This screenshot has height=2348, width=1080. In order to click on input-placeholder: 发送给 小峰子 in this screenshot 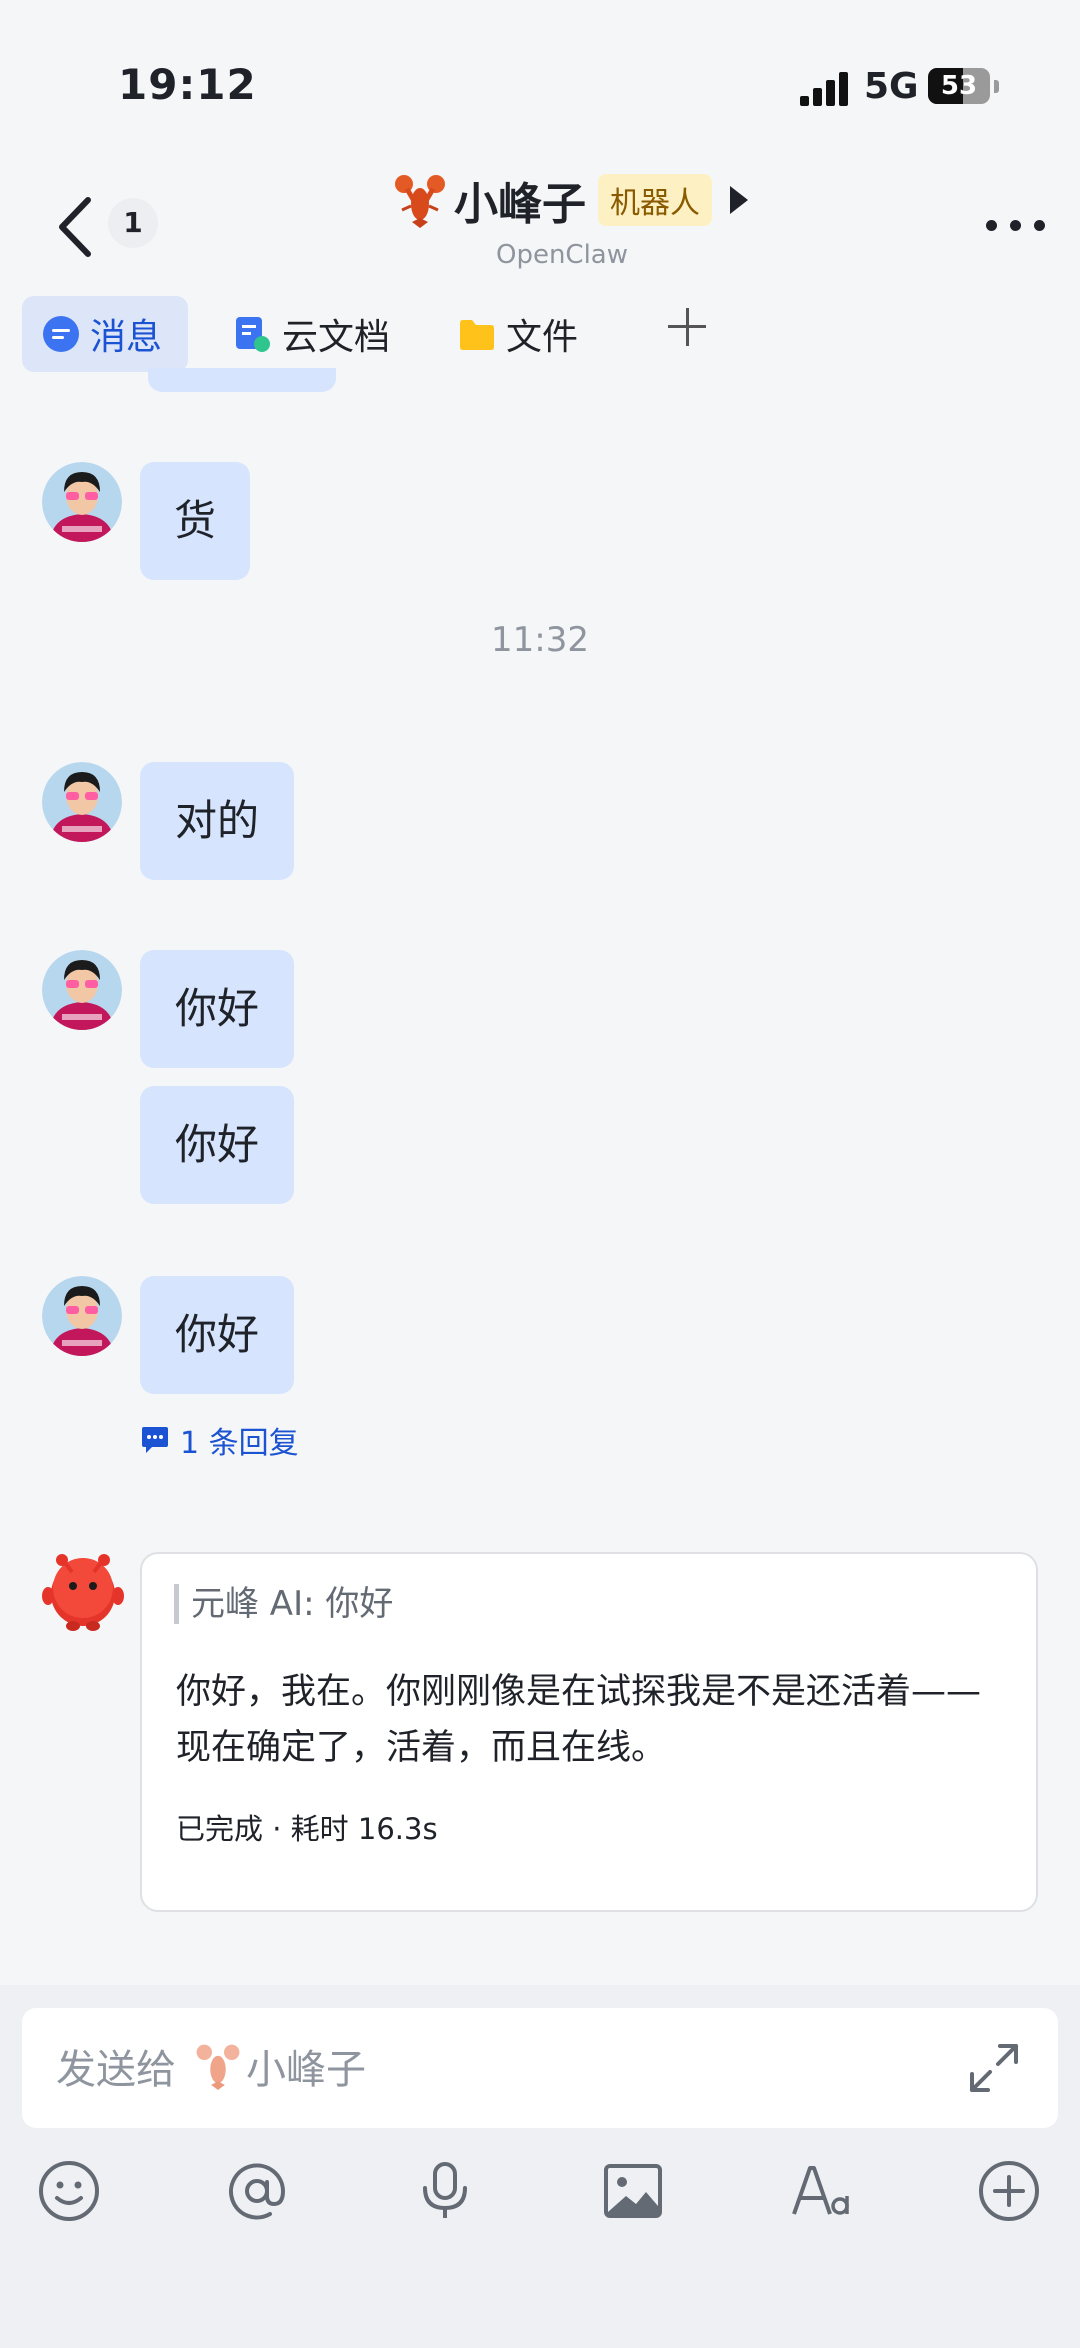, I will do `click(211, 2066)`.